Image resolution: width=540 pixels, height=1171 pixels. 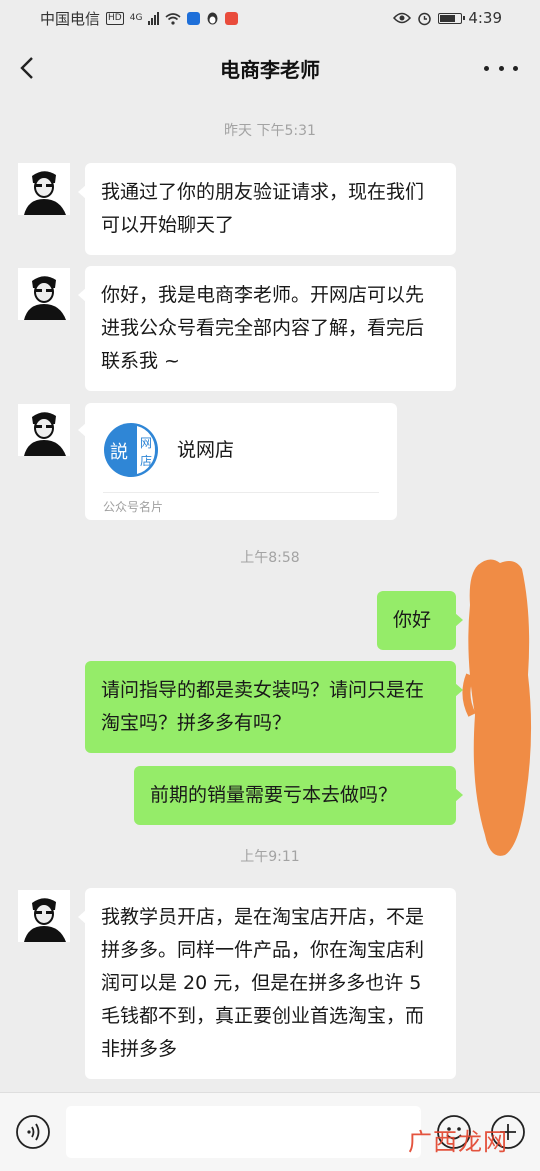 I want to click on card-type-label: 公众号名片, so click(x=133, y=507).